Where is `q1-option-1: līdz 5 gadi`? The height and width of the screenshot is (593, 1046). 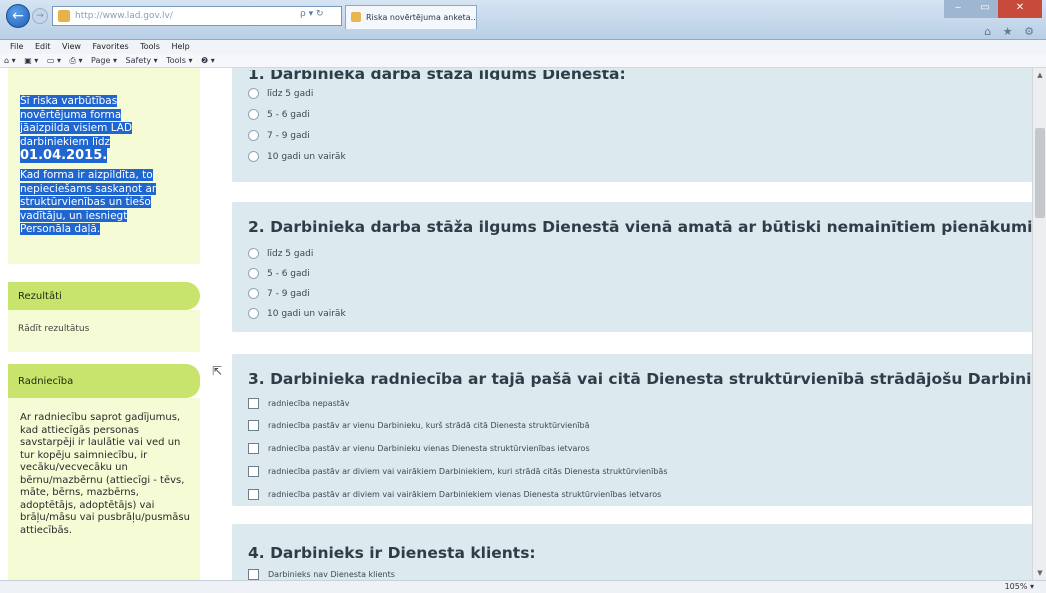
q1-option-1: līdz 5 gadi is located at coordinates (280, 93).